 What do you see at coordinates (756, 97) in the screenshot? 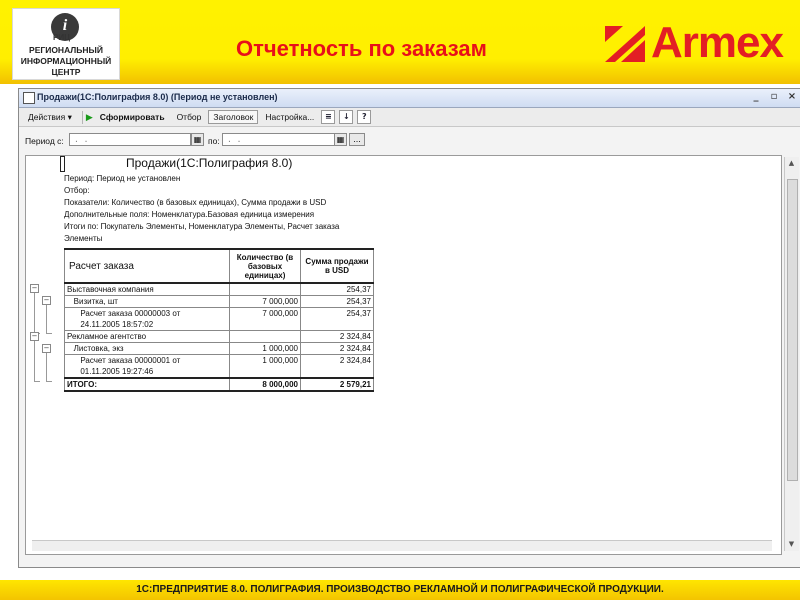
I see `minimize-icon: _` at bounding box center [756, 97].